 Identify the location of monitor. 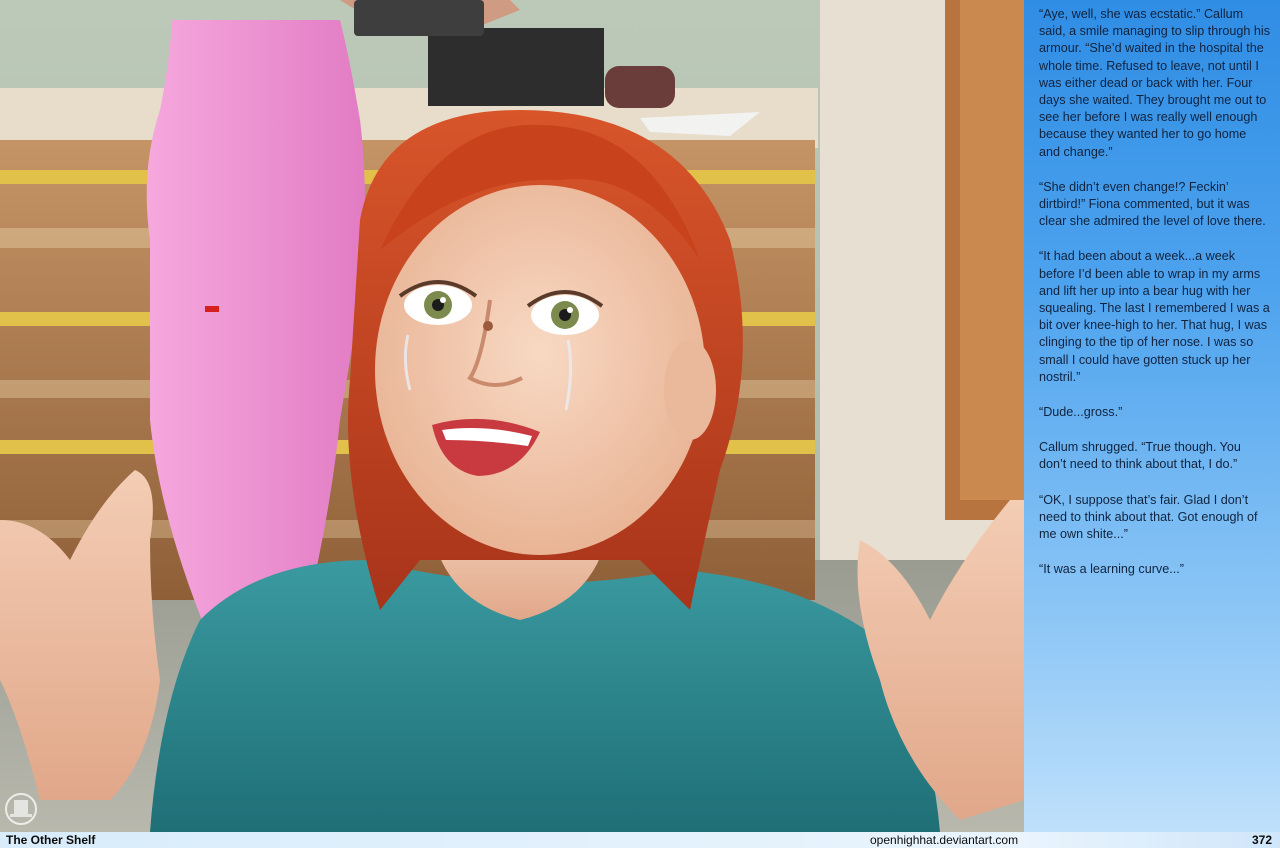
(516, 67).